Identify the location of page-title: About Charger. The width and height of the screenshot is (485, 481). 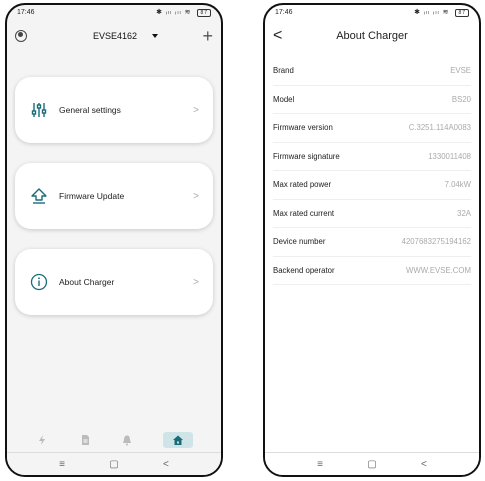
(372, 36).